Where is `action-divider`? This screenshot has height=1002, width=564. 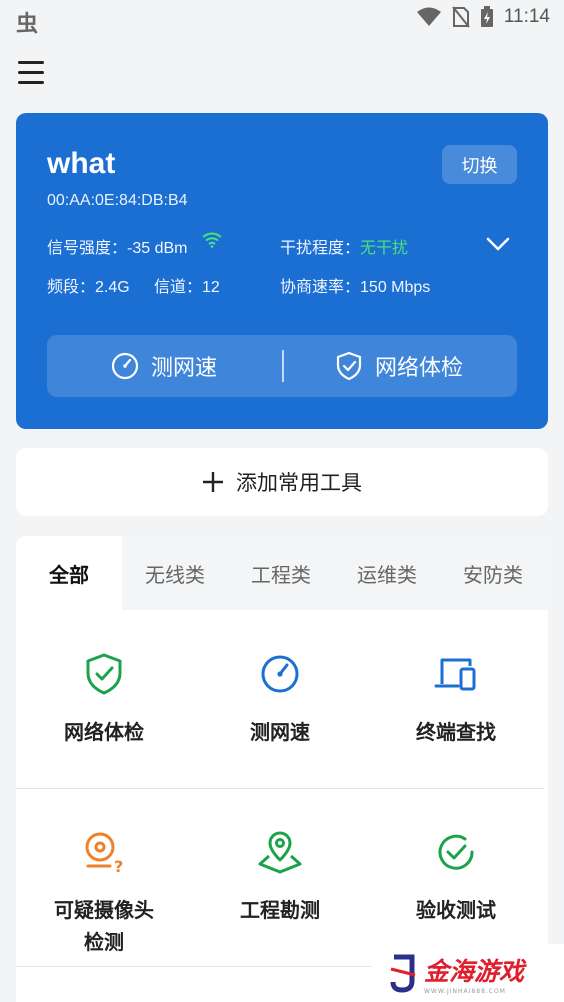 action-divider is located at coordinates (283, 366).